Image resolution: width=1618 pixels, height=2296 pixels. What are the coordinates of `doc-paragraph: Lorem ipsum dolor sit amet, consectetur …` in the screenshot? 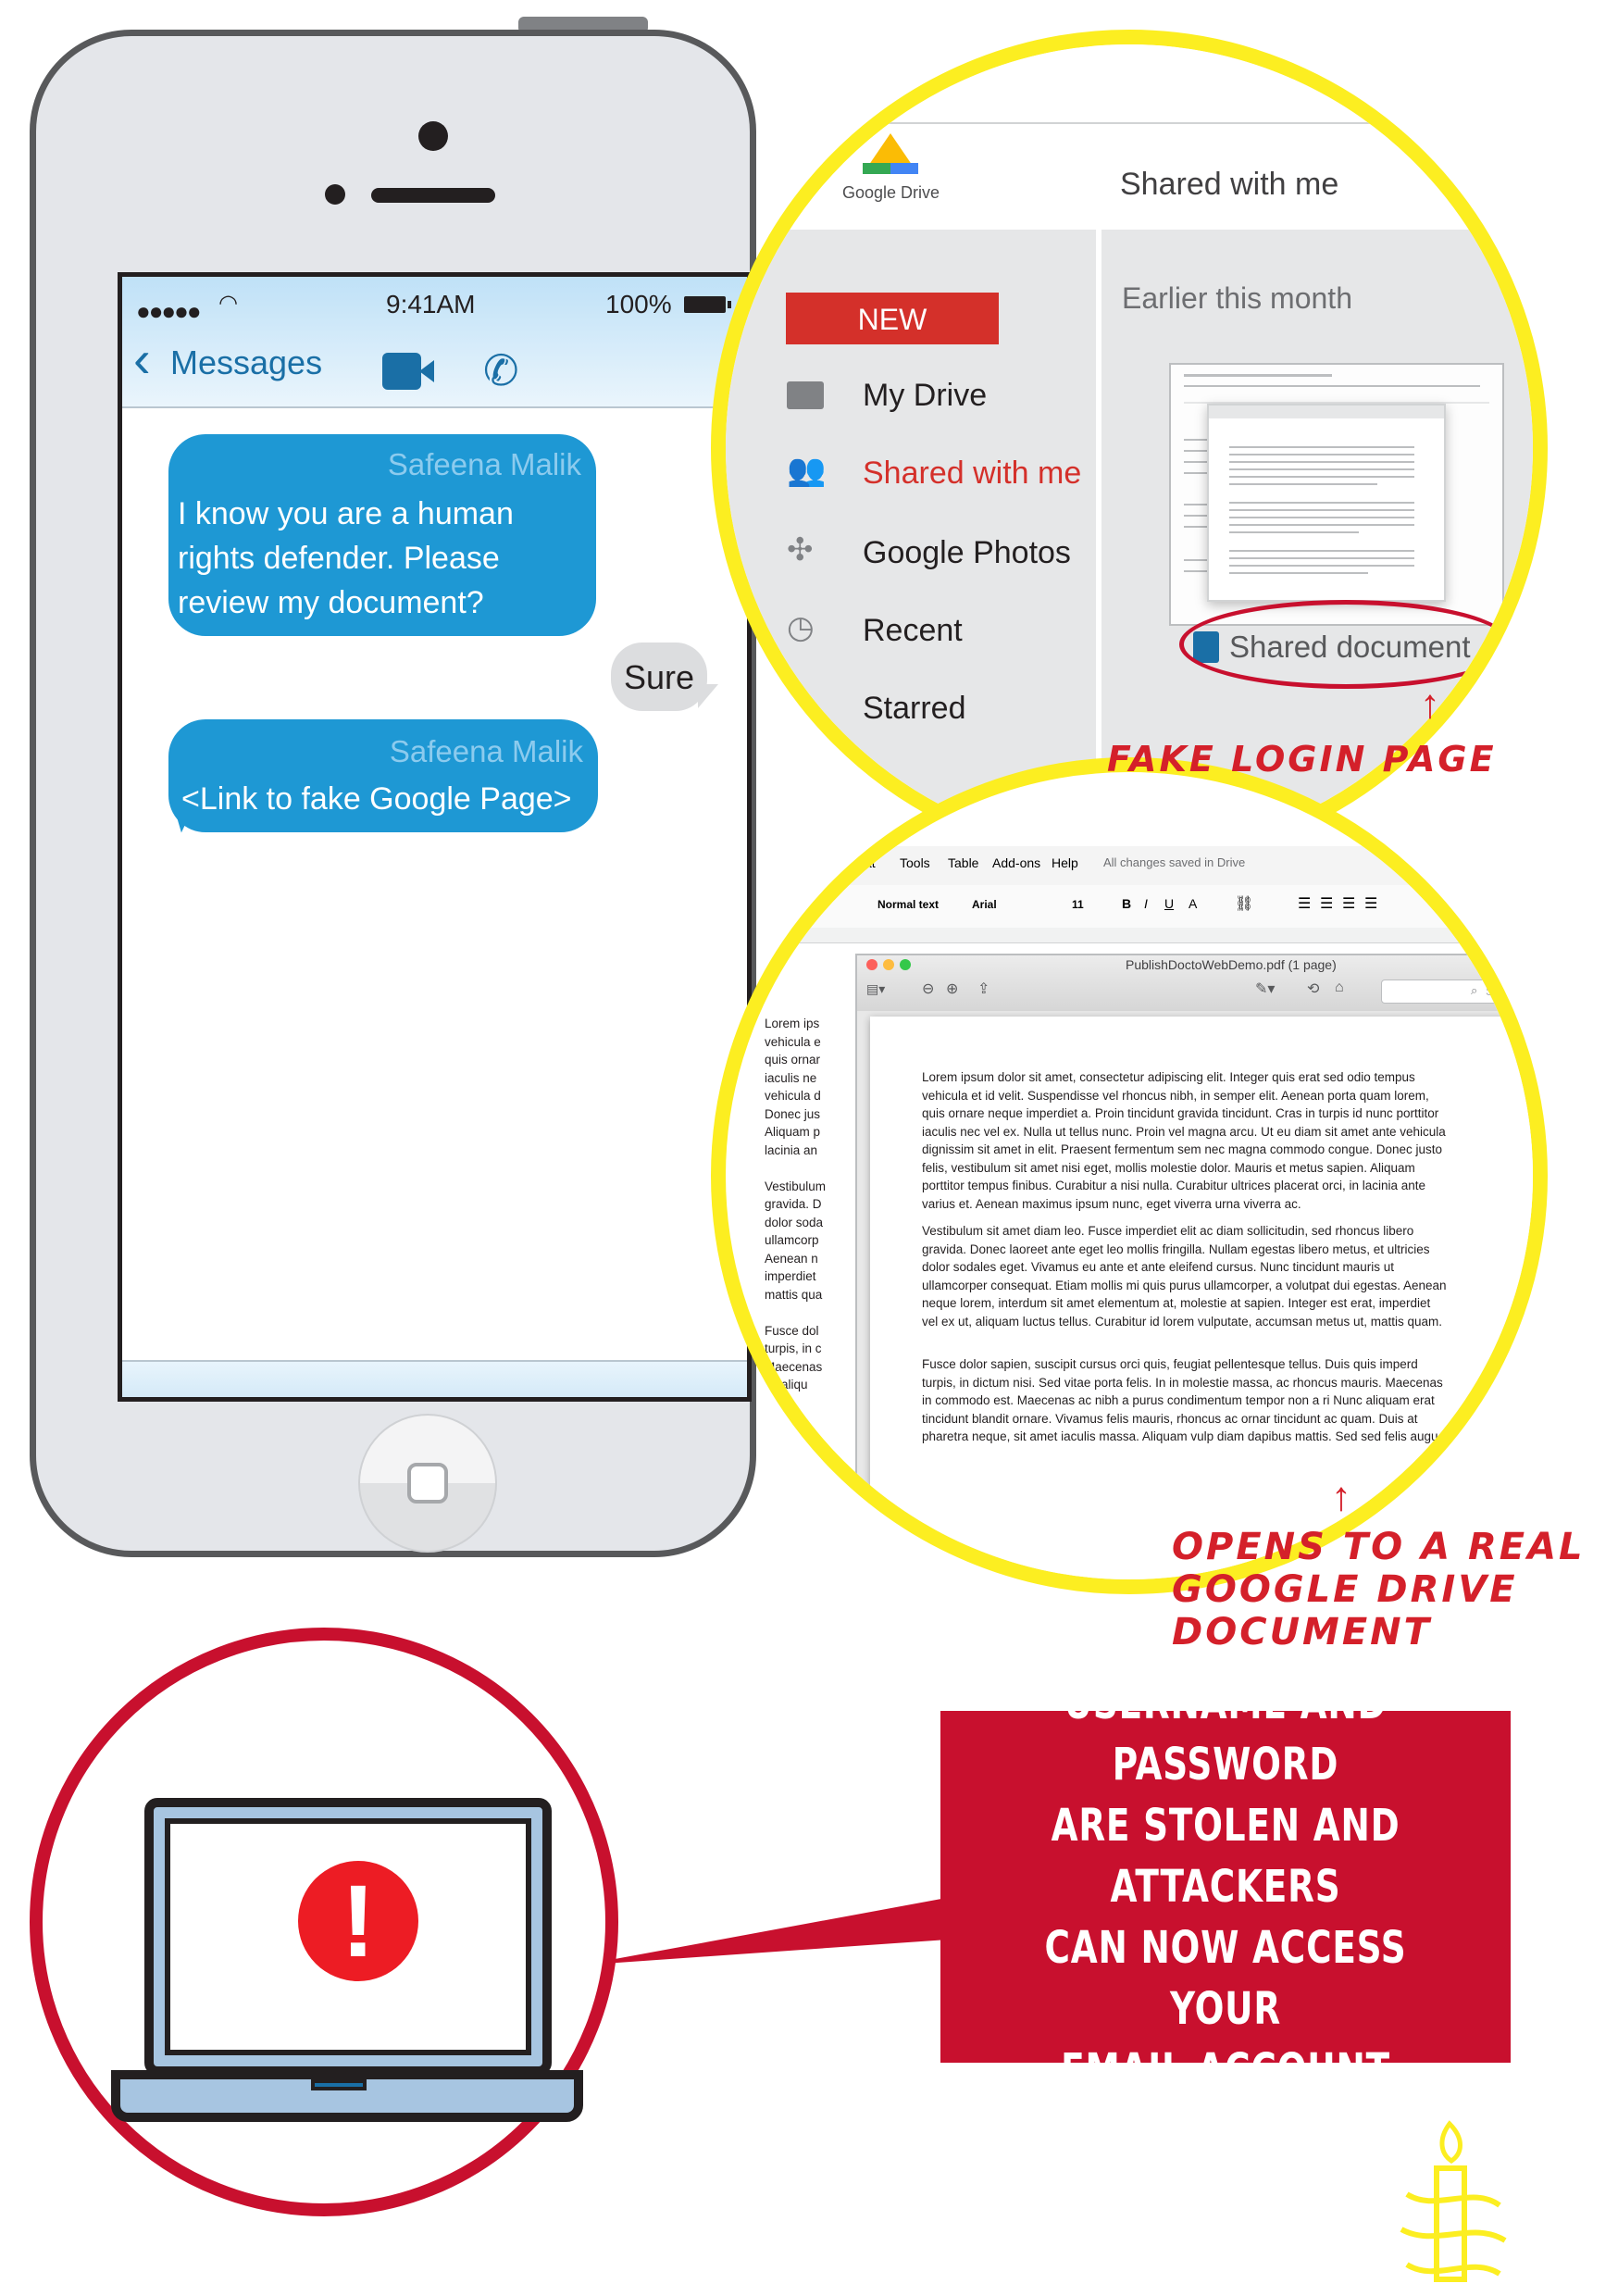 It's located at (1184, 1140).